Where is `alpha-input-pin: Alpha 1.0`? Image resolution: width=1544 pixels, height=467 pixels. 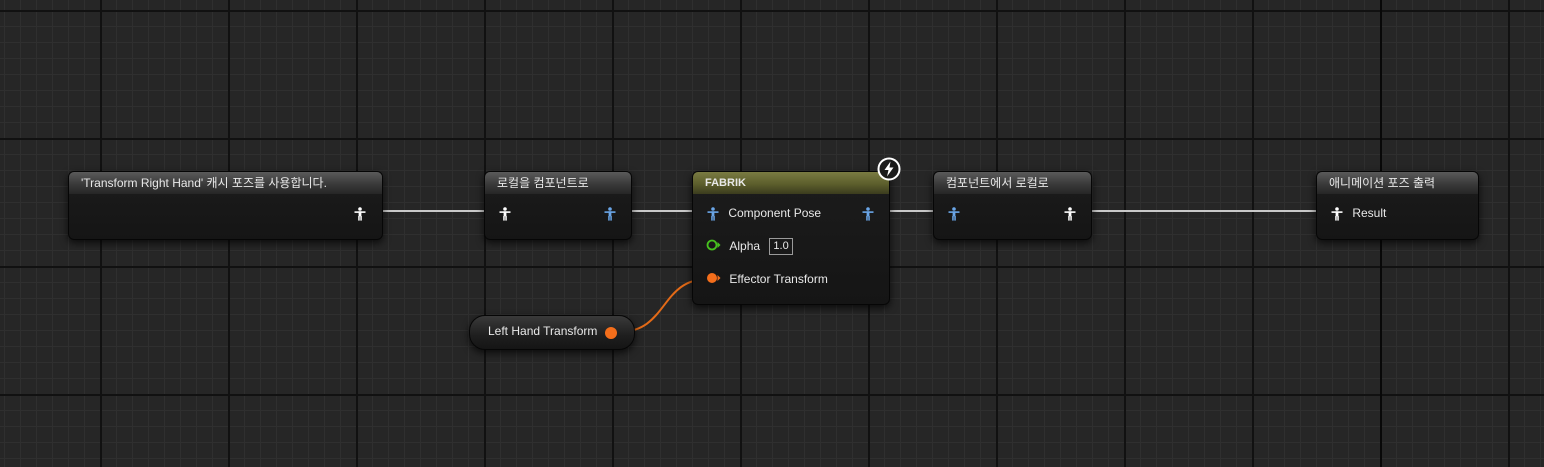 alpha-input-pin: Alpha 1.0 is located at coordinates (749, 246).